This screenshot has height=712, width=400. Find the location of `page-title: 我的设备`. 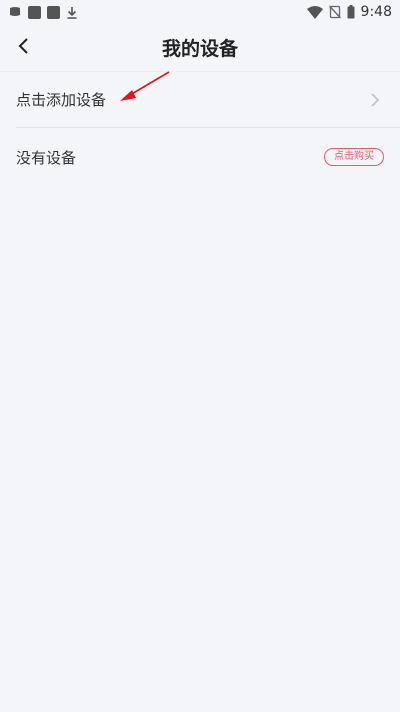

page-title: 我的设备 is located at coordinates (199, 48).